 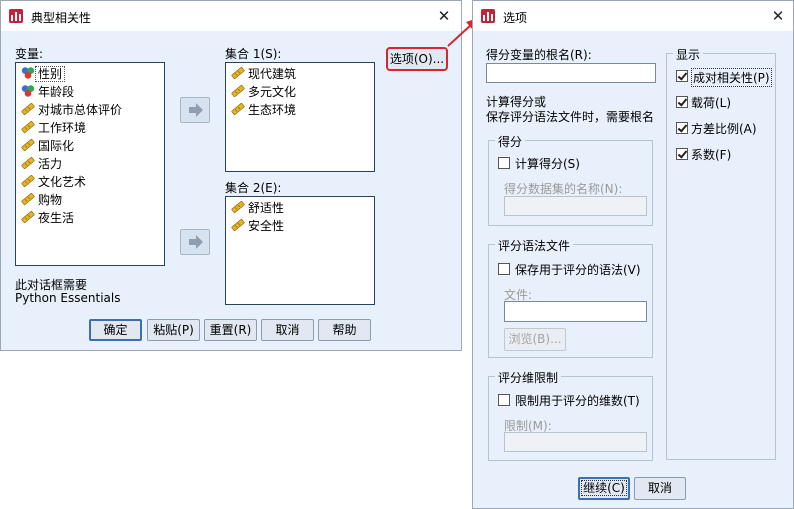 I want to click on score-dataset-input, so click(x=575, y=206).